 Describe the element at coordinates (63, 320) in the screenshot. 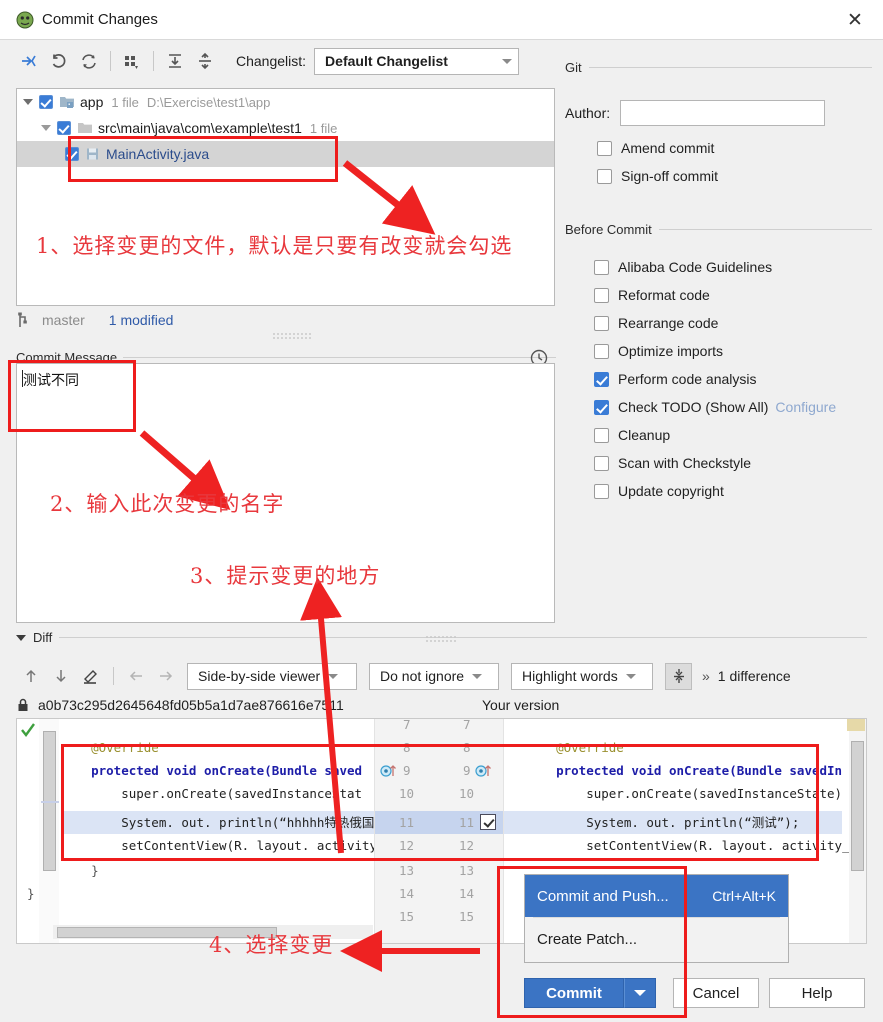

I see `branch-name: master` at that location.